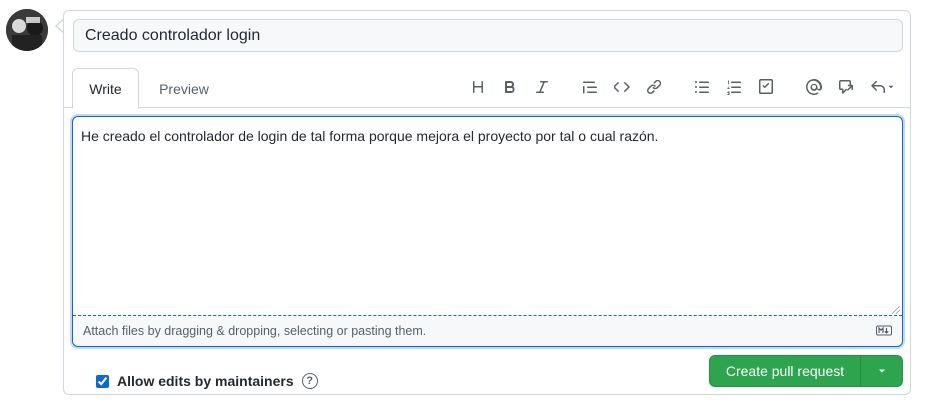  Describe the element at coordinates (883, 87) in the screenshot. I see `saved-replies-icon` at that location.